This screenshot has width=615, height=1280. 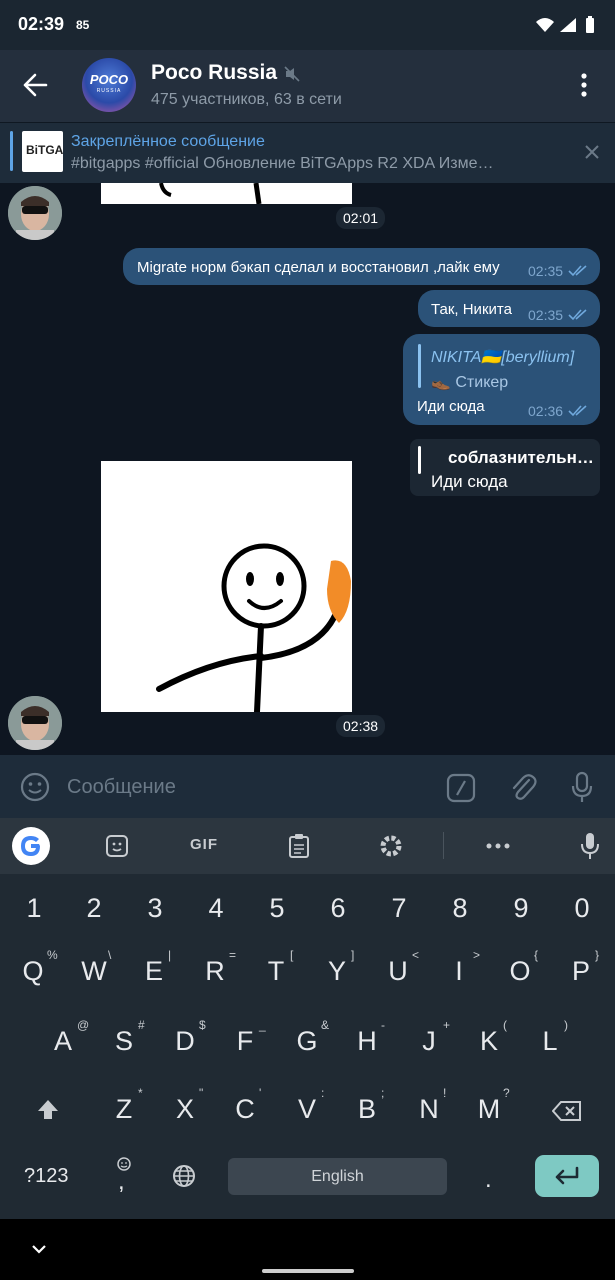 I want to click on key-8: 8, so click(x=460, y=908).